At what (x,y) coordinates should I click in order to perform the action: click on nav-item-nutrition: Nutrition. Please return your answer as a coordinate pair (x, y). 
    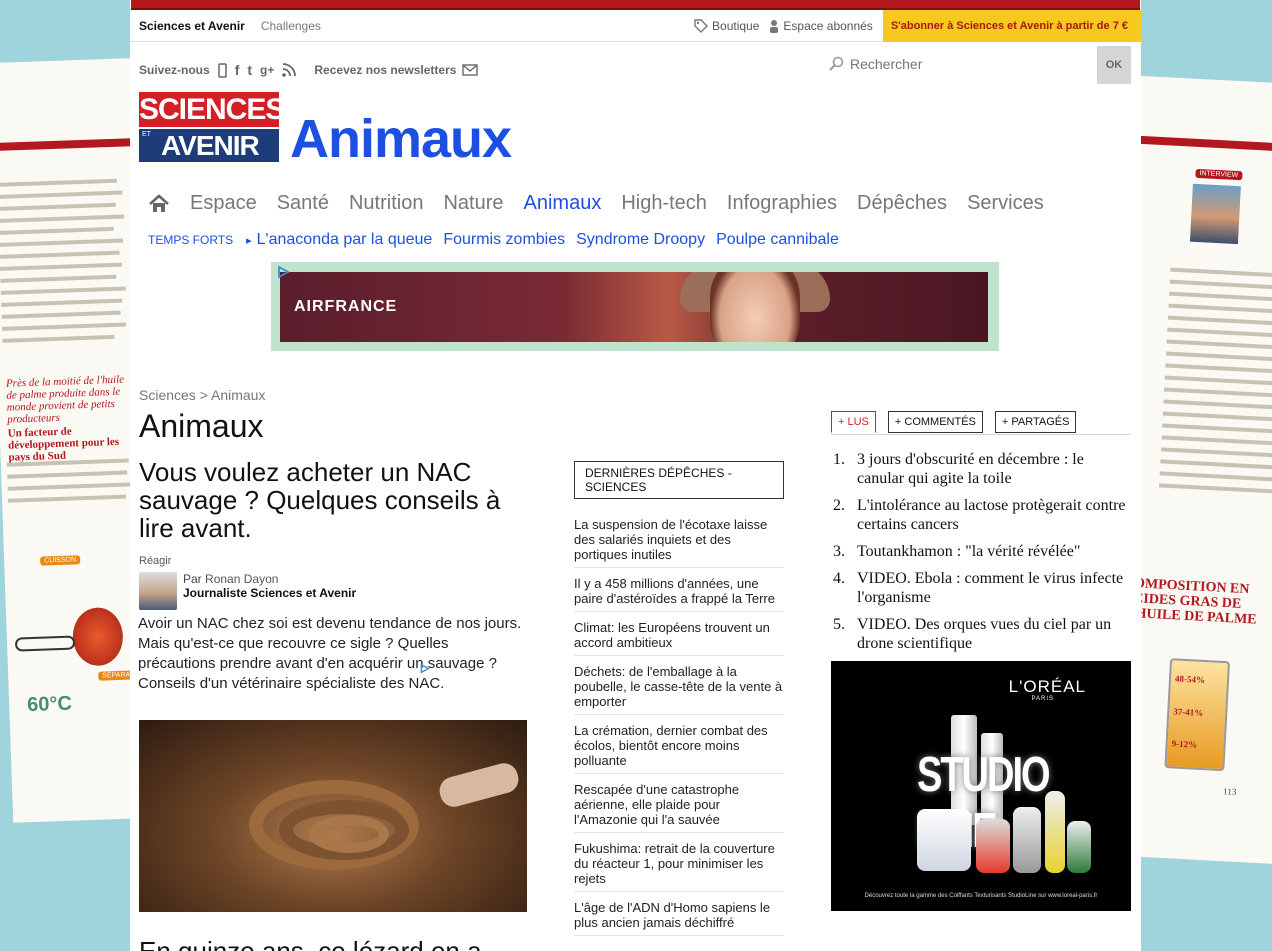
    Looking at the image, I should click on (386, 203).